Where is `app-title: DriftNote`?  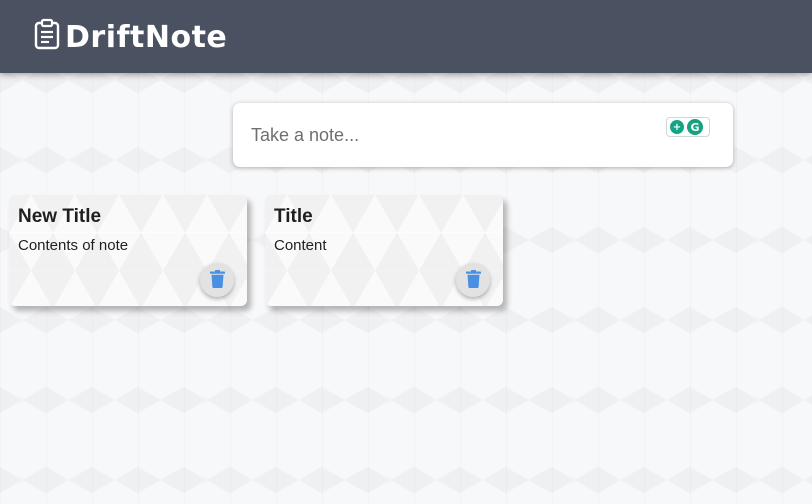 app-title: DriftNote is located at coordinates (146, 37).